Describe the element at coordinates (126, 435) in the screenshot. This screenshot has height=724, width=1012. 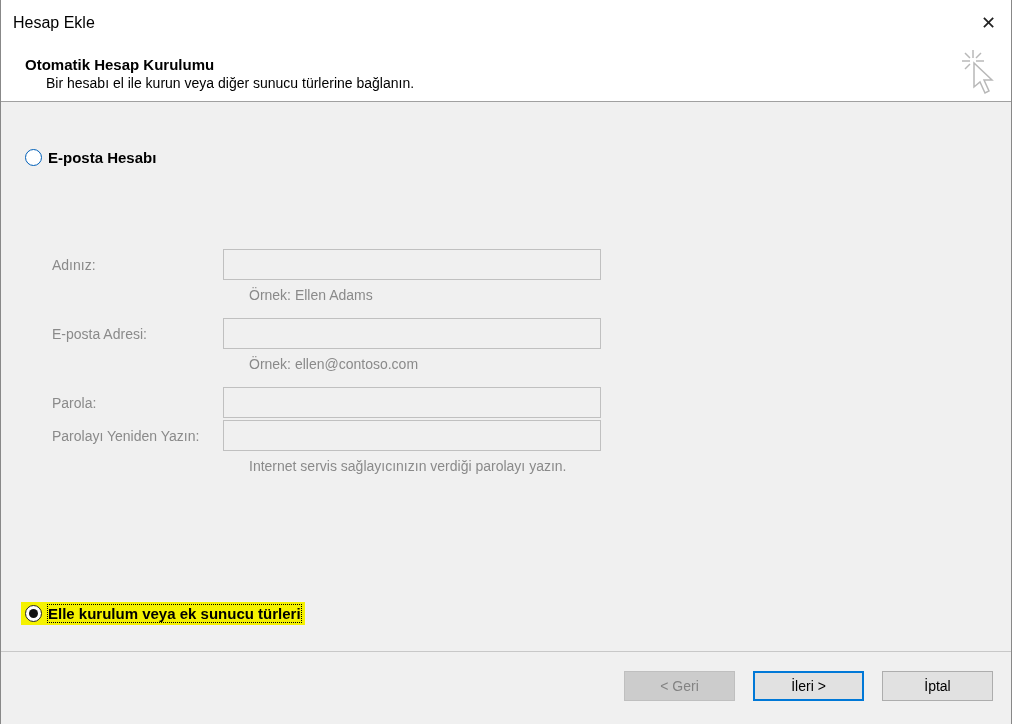
I see `field-label: Parolayı Yeniden Yazın:` at that location.